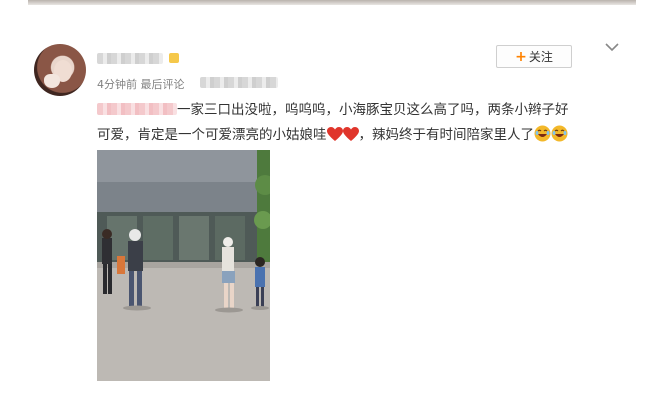 This screenshot has height=401, width=667. What do you see at coordinates (521, 56) in the screenshot?
I see `plus-icon: +` at bounding box center [521, 56].